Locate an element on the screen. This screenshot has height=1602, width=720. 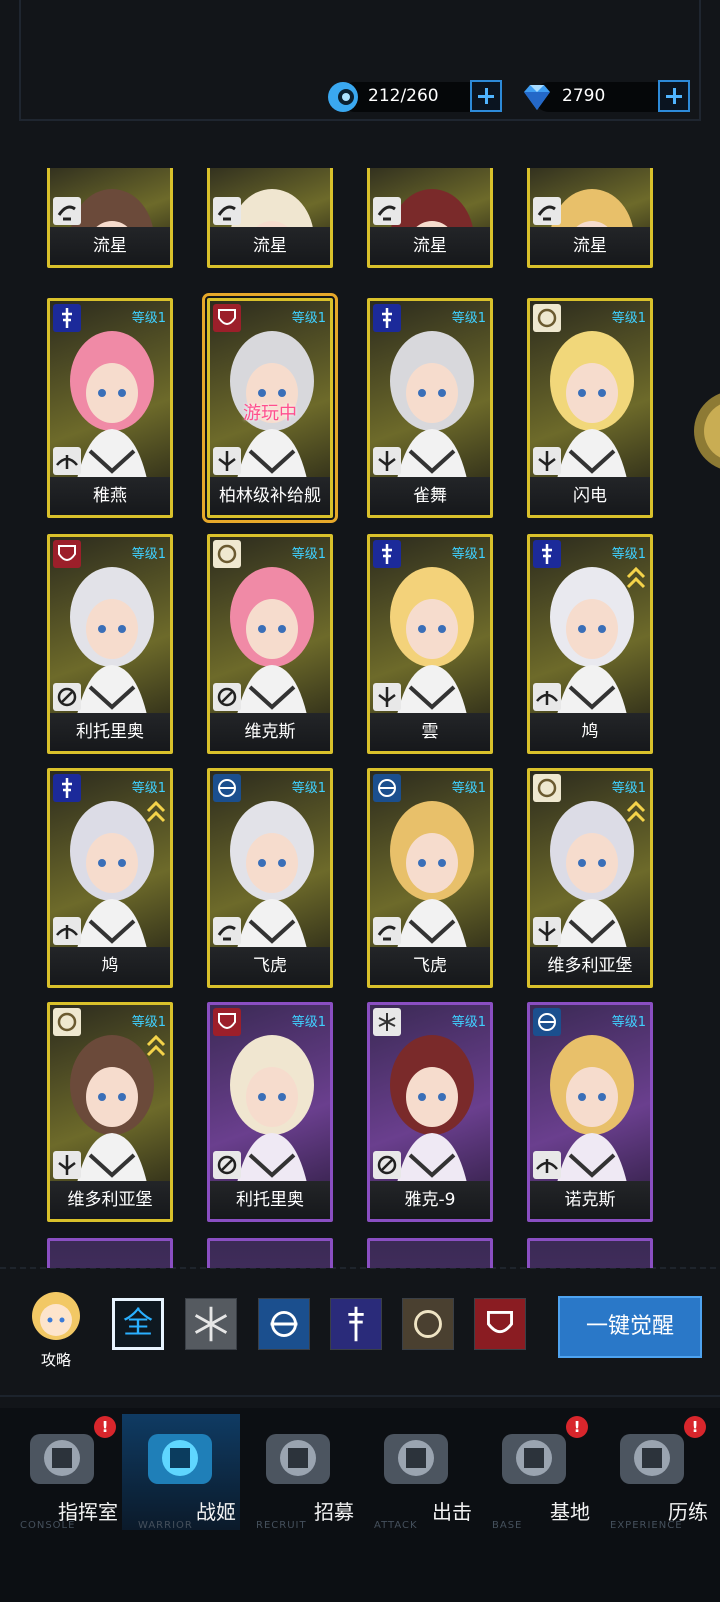
character-card: 等级1 雅克-9 is located at coordinates (430, 1112).